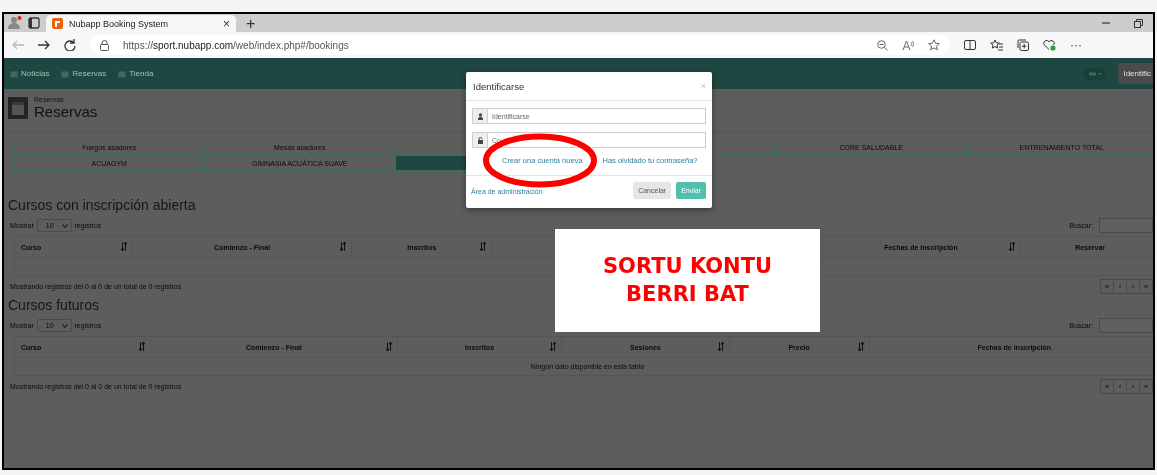 The width and height of the screenshot is (1157, 475). I want to click on back-icon, so click(18, 45).